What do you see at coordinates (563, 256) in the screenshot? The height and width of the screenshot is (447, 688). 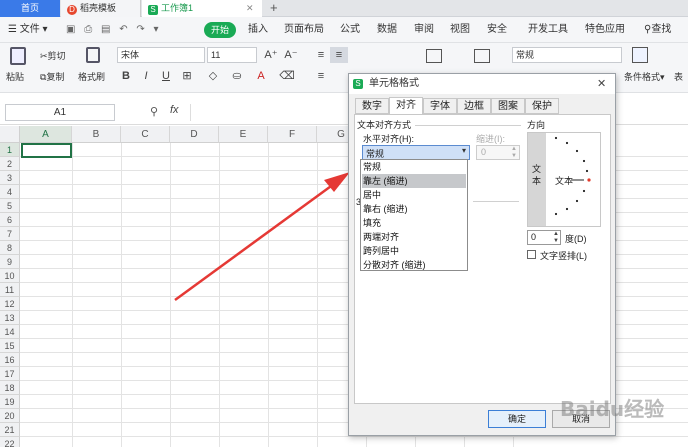 I see `vertical-stack-label: 文字竖排(L)` at bounding box center [563, 256].